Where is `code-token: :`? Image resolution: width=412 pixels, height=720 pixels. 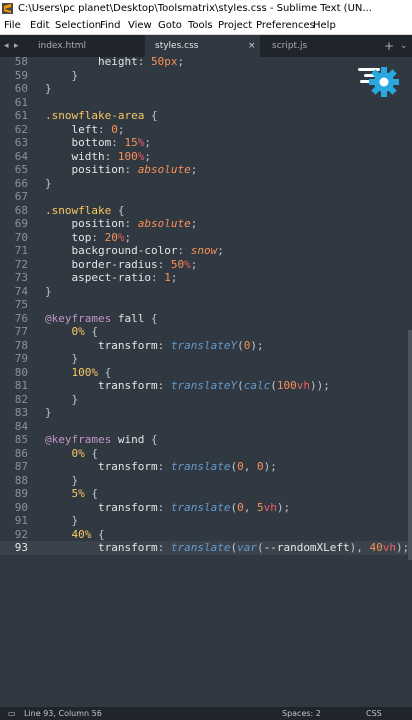 code-token: : is located at coordinates (144, 62).